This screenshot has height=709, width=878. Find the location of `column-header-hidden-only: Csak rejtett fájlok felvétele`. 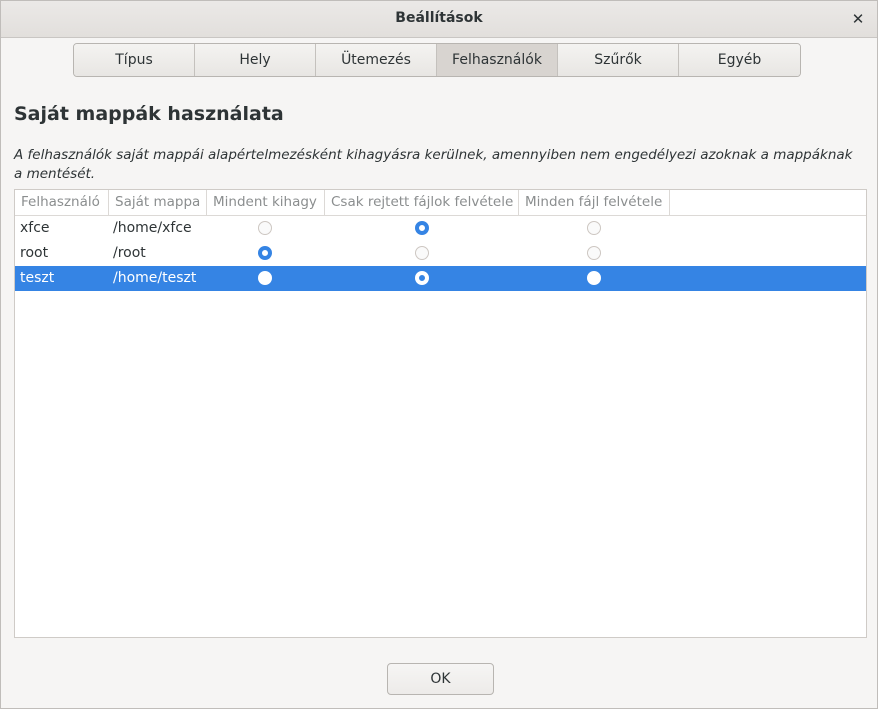

column-header-hidden-only: Csak rejtett fájlok felvétele is located at coordinates (422, 202).